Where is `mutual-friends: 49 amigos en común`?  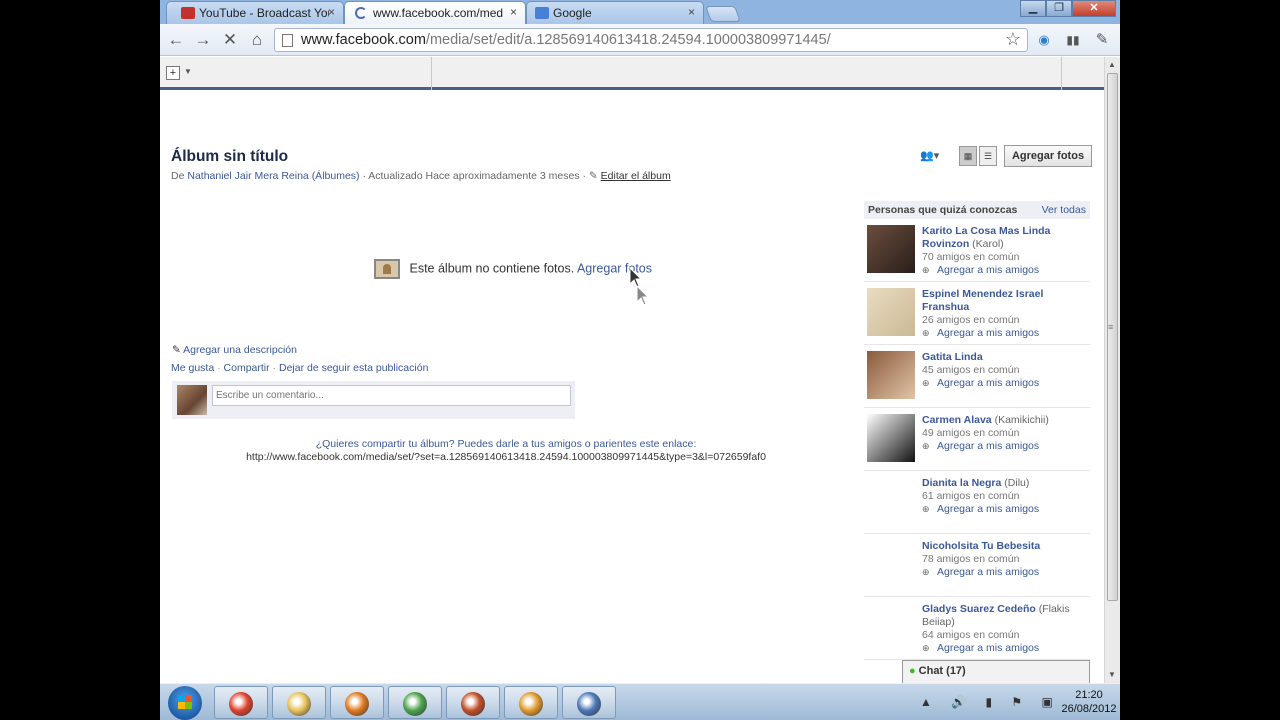
mutual-friends: 49 amigos en común is located at coordinates (1004, 433).